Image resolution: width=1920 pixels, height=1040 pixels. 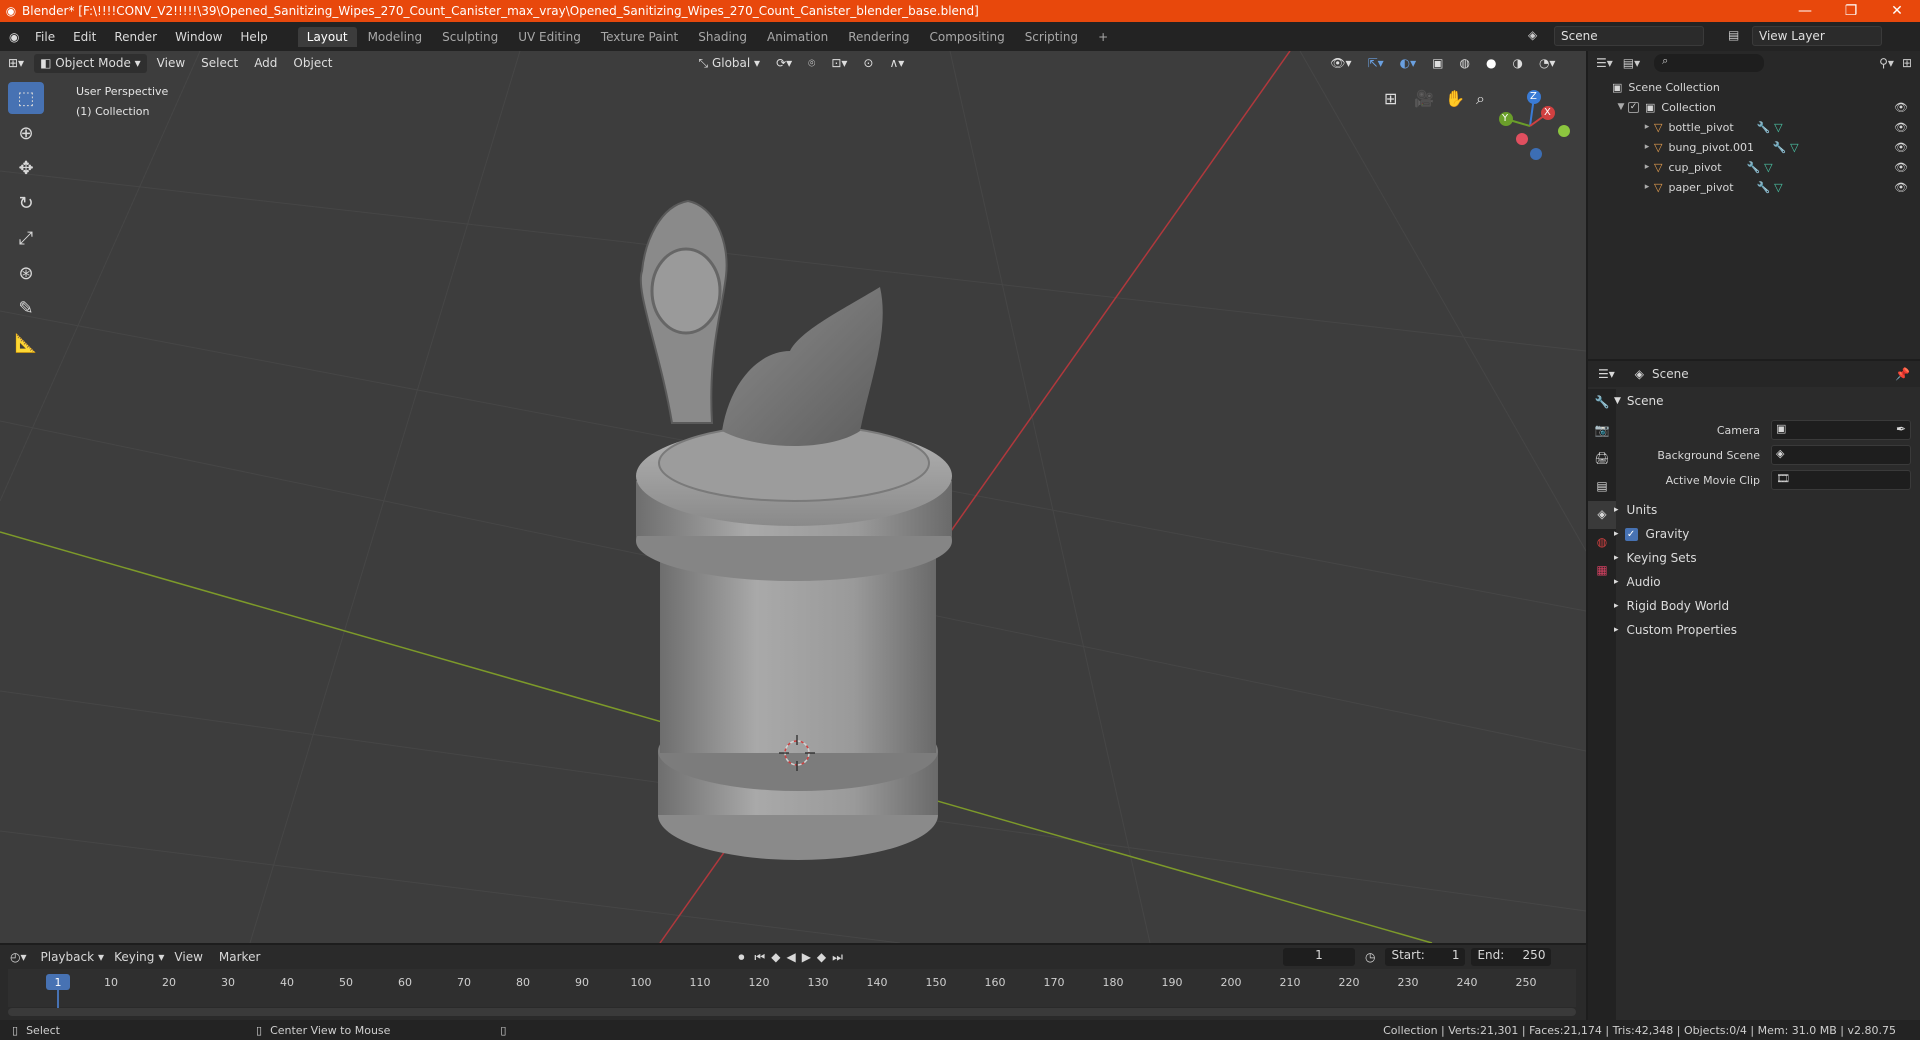 I want to click on collection-visibility-icon: 👁, so click(x=1901, y=107).